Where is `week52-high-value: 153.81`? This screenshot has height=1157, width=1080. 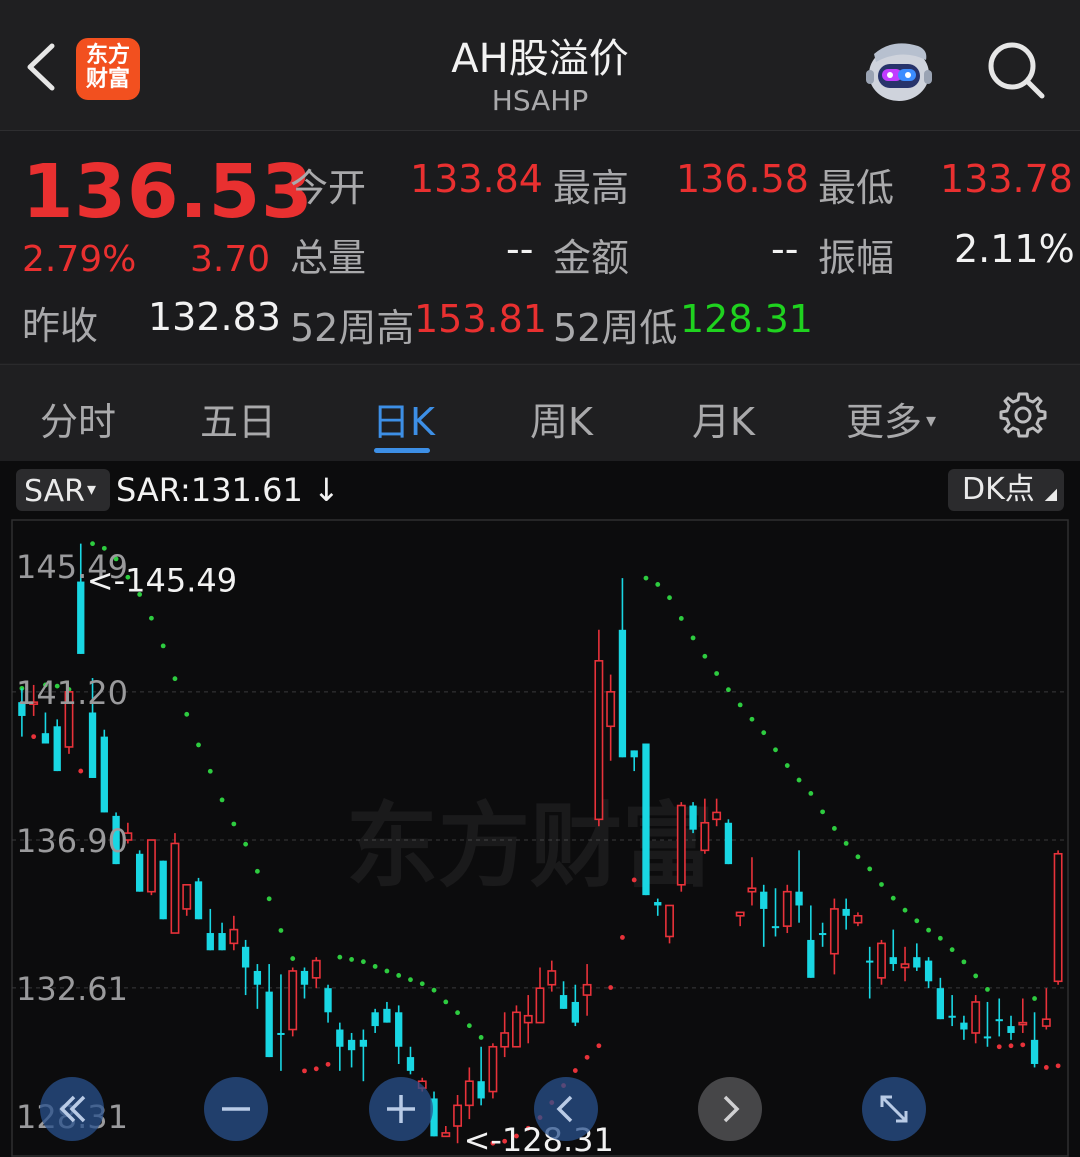 week52-high-value: 153.81 is located at coordinates (480, 319).